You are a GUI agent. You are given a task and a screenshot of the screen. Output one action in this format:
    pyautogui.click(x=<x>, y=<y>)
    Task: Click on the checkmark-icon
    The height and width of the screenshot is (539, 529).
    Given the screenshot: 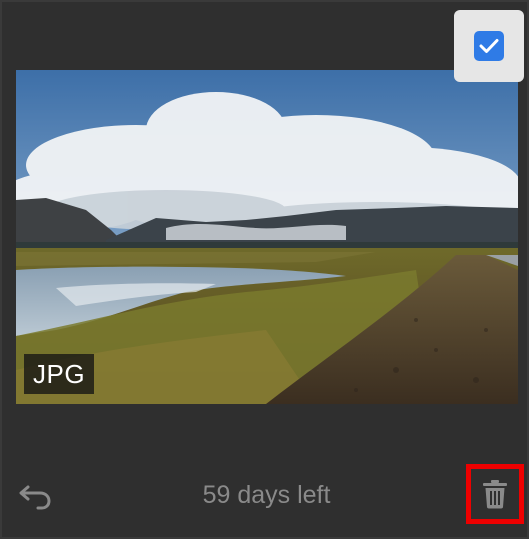 What is the action you would take?
    pyautogui.click(x=489, y=46)
    